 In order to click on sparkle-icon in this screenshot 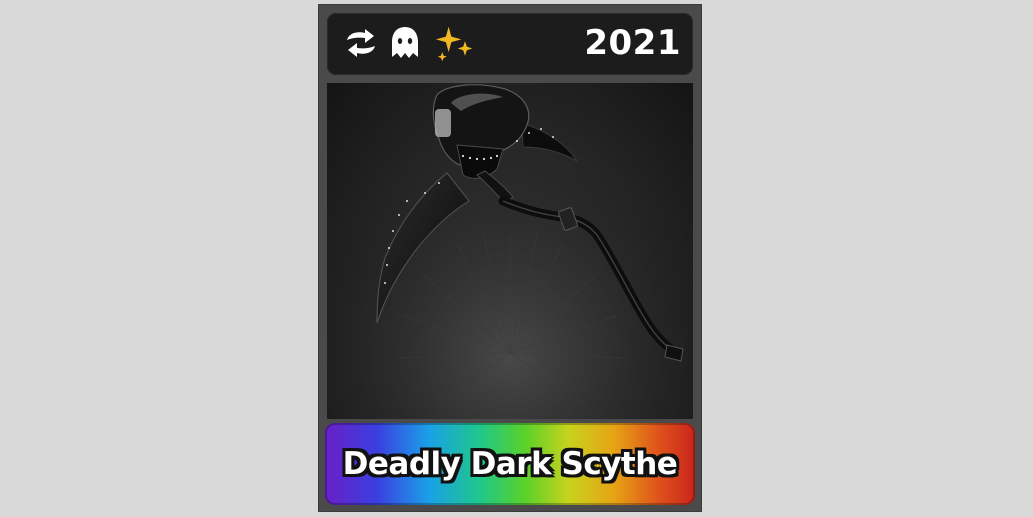, I will do `click(455, 43)`.